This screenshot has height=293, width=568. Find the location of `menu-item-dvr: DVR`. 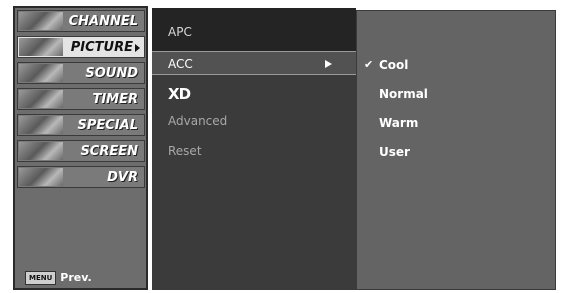

menu-item-dvr: DVR is located at coordinates (81, 177).